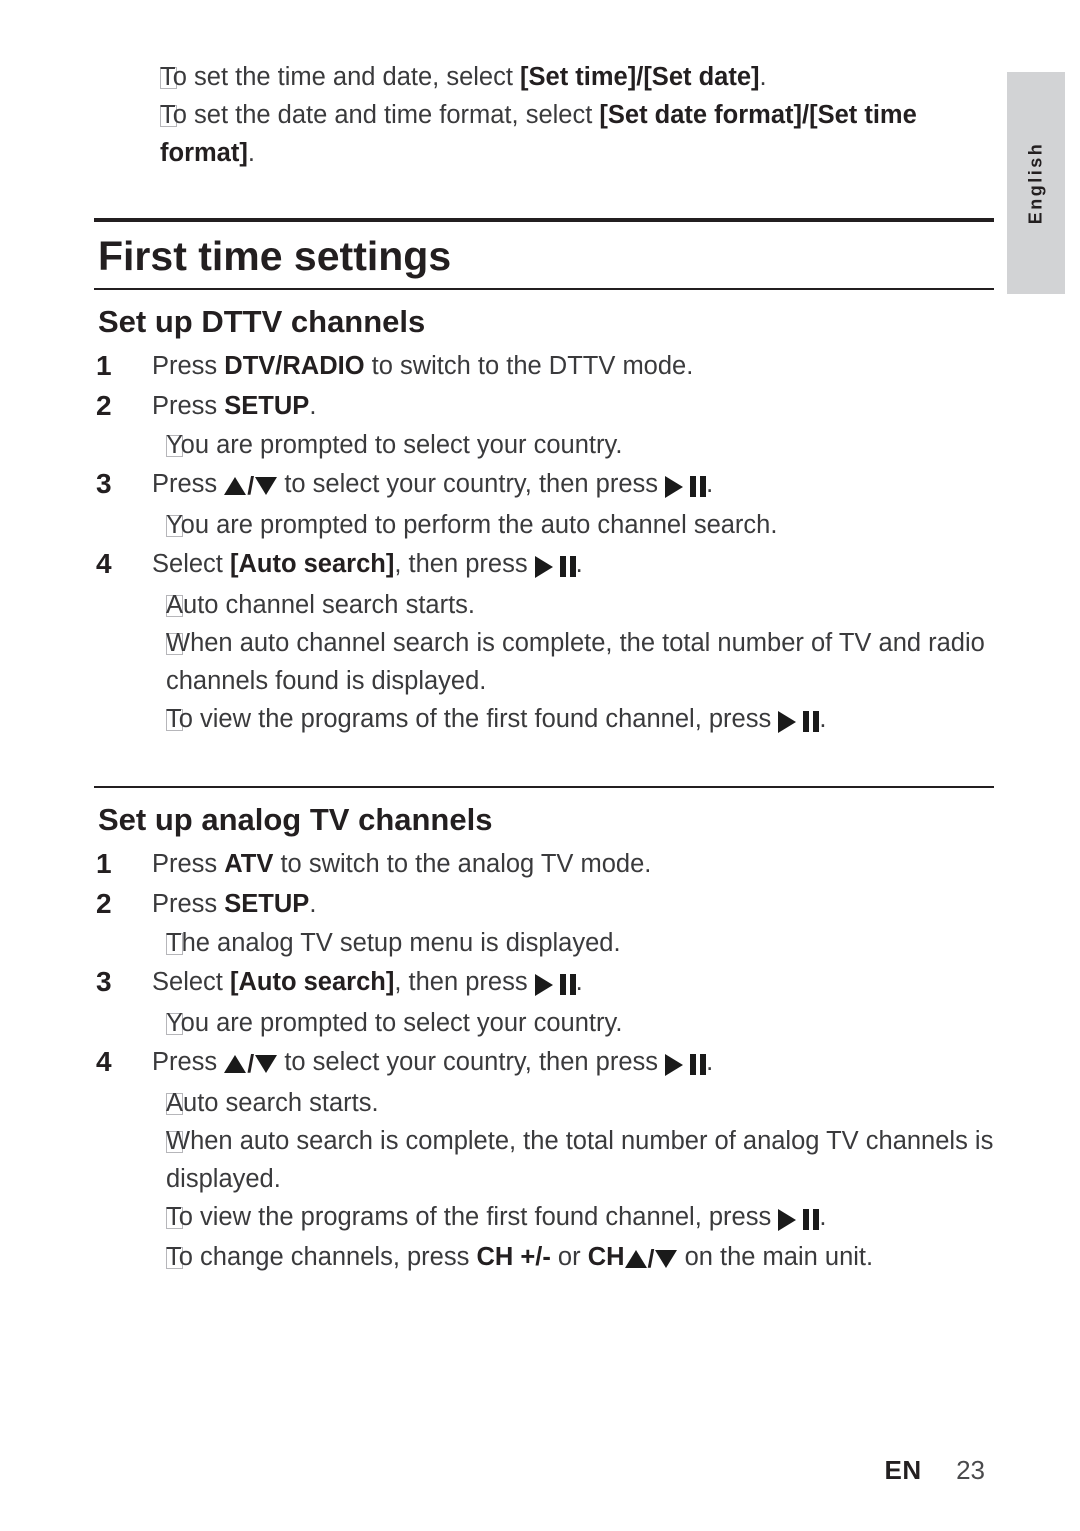  Describe the element at coordinates (529, 365) in the screenshot. I see `body-text: to switch to the DTTV mode.` at that location.